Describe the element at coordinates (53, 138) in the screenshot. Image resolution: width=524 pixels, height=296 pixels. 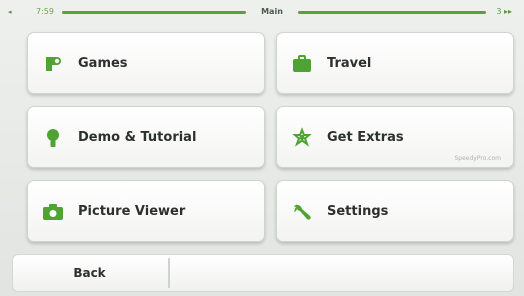
I see `lightbulb-icon` at that location.